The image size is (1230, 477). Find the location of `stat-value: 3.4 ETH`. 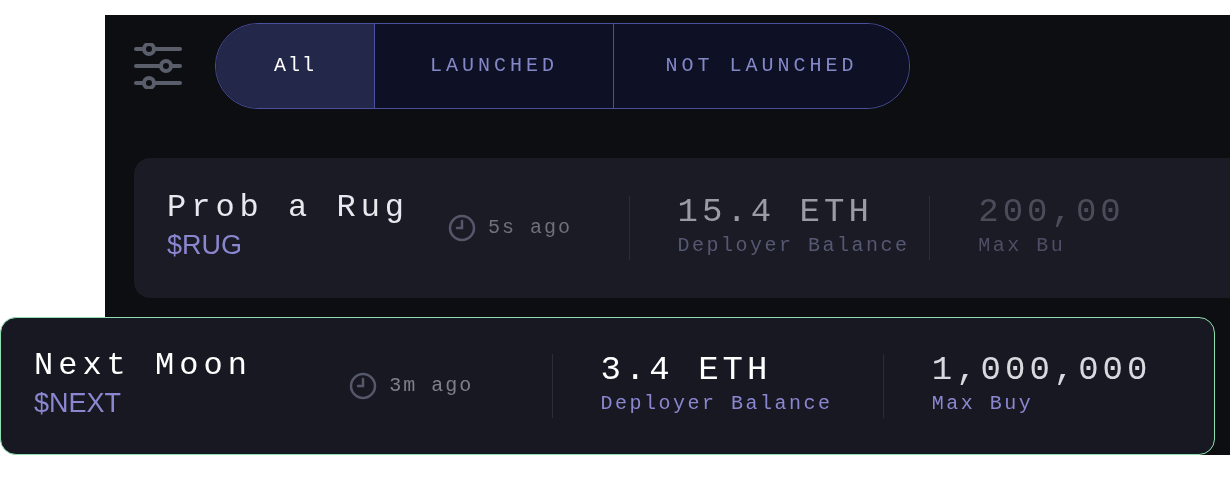

stat-value: 3.4 ETH is located at coordinates (686, 371).